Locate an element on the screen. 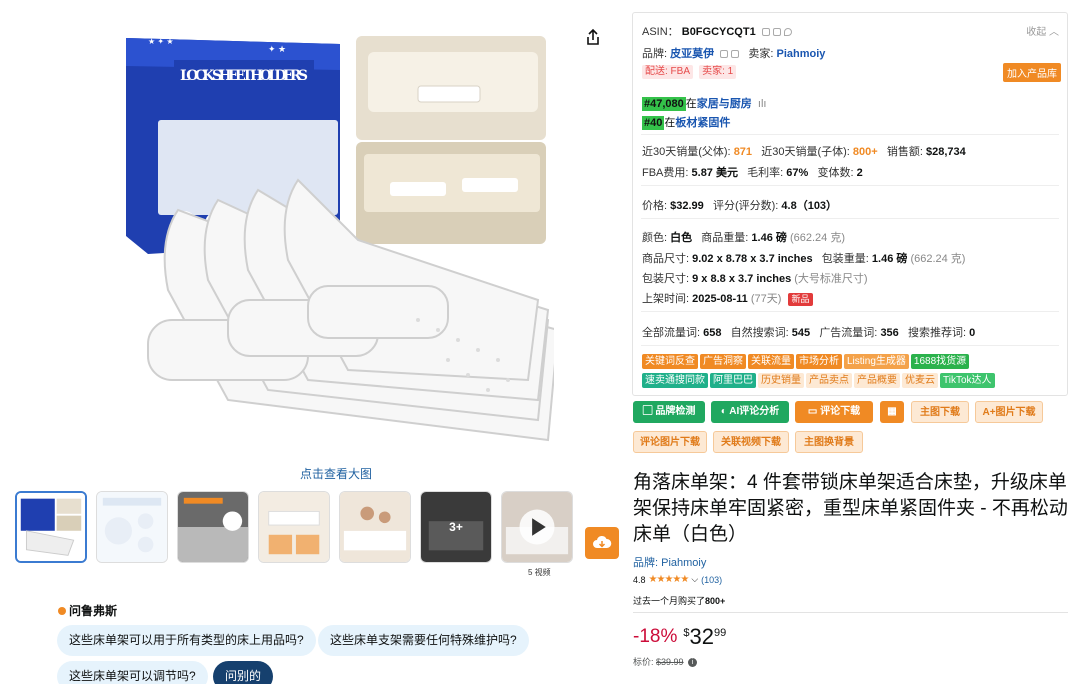 This screenshot has width=1080, height=684. cloud-download-button is located at coordinates (602, 543).